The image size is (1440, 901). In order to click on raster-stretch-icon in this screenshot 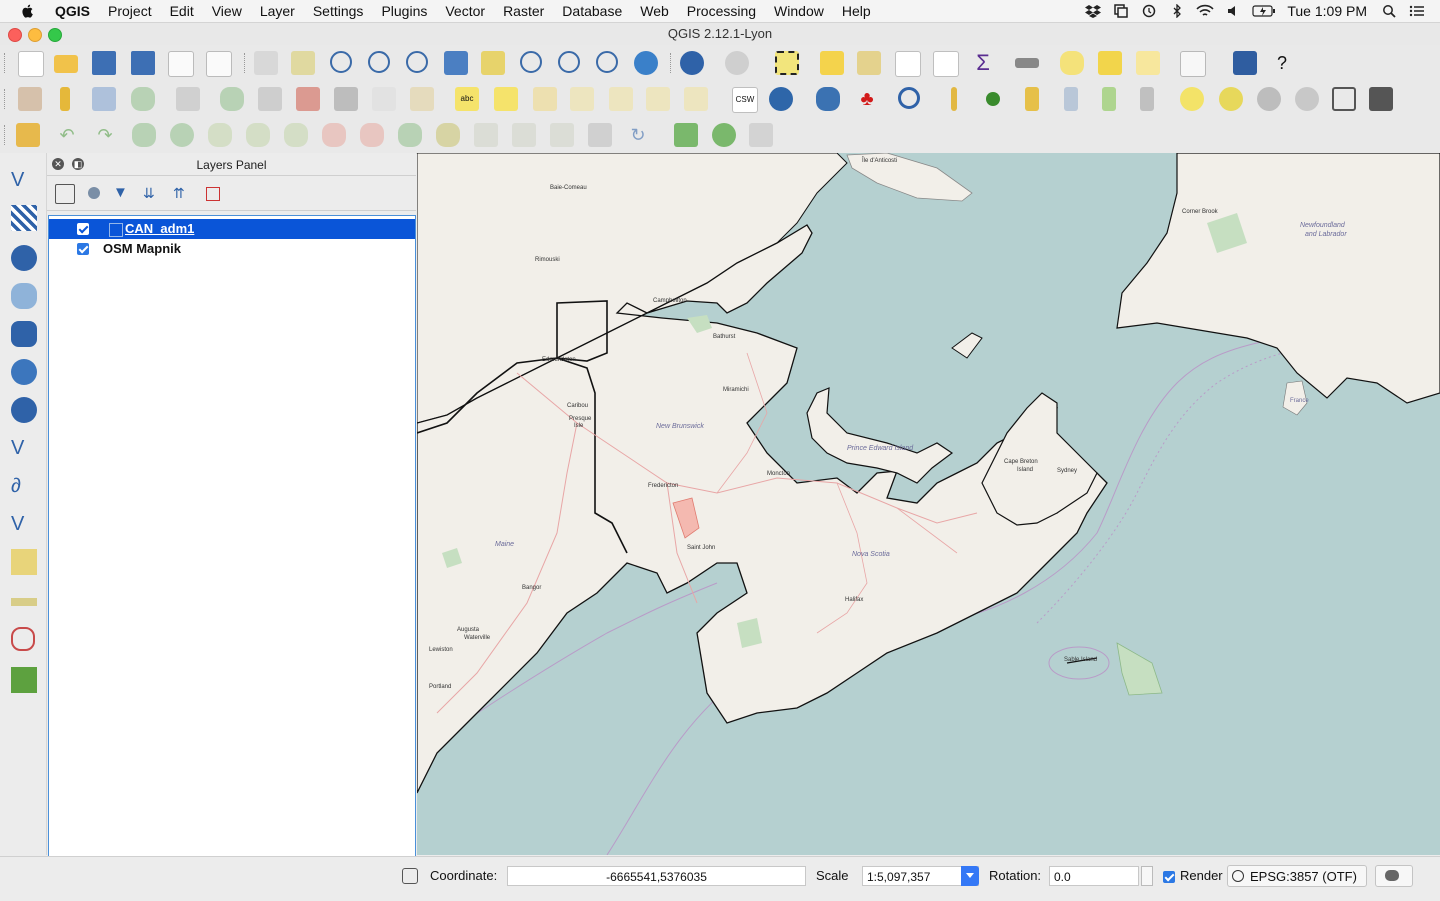, I will do `click(1071, 99)`.